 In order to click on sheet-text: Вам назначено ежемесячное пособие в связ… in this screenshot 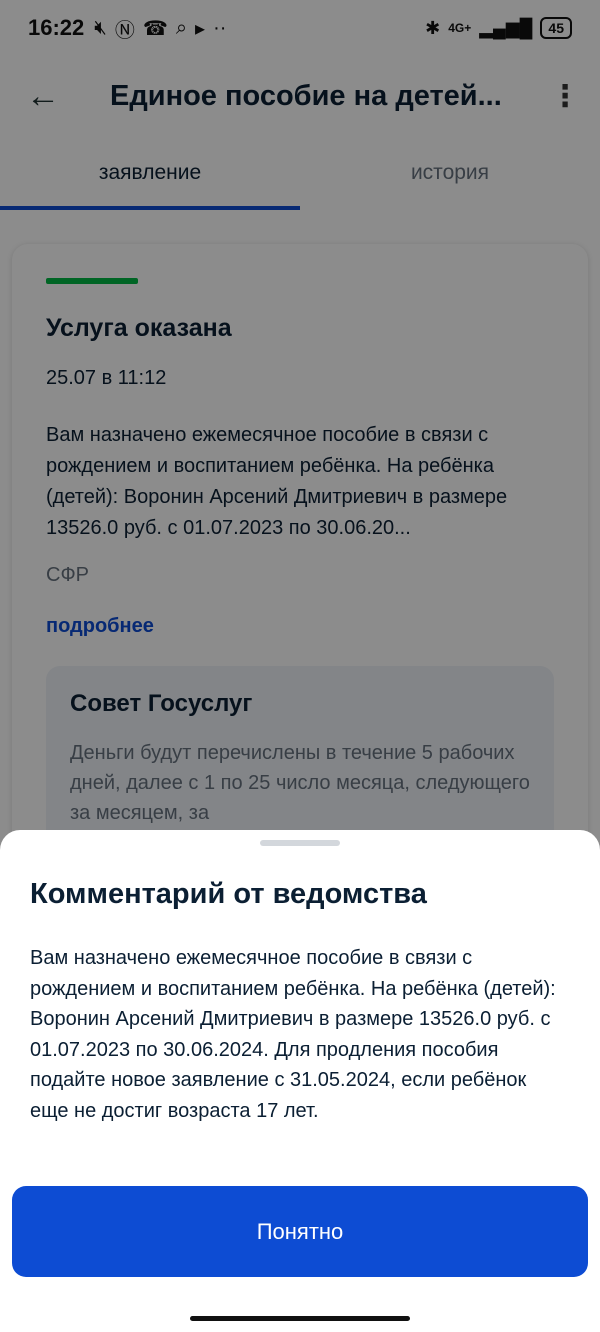, I will do `click(293, 1034)`.